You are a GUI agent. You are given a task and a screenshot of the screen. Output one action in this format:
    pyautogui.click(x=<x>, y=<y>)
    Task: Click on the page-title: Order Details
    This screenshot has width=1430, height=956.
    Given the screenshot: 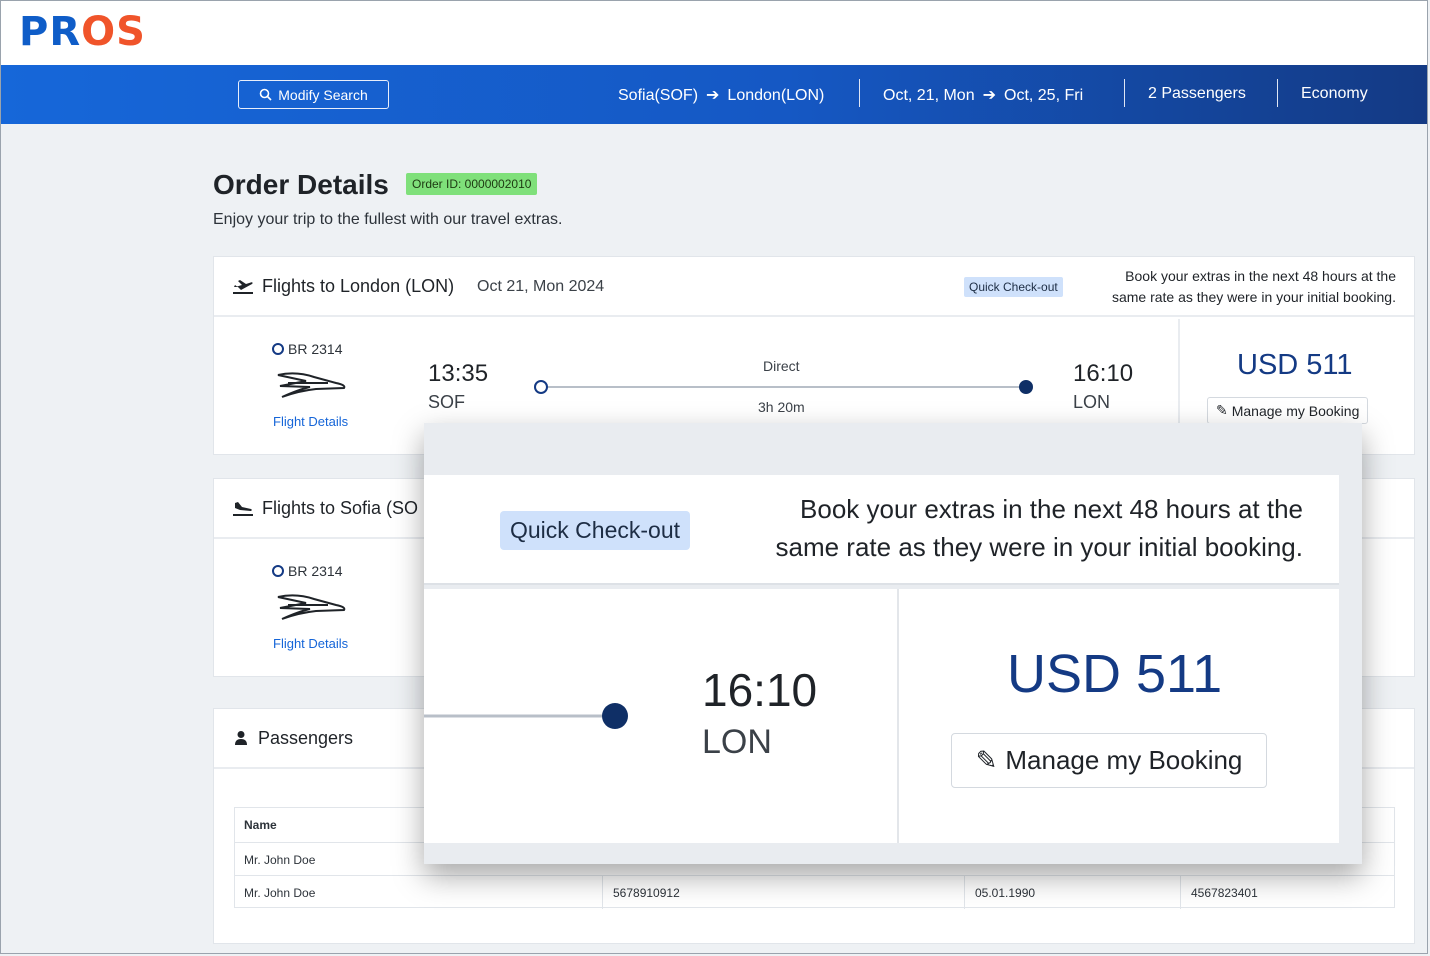 What is the action you would take?
    pyautogui.click(x=301, y=184)
    